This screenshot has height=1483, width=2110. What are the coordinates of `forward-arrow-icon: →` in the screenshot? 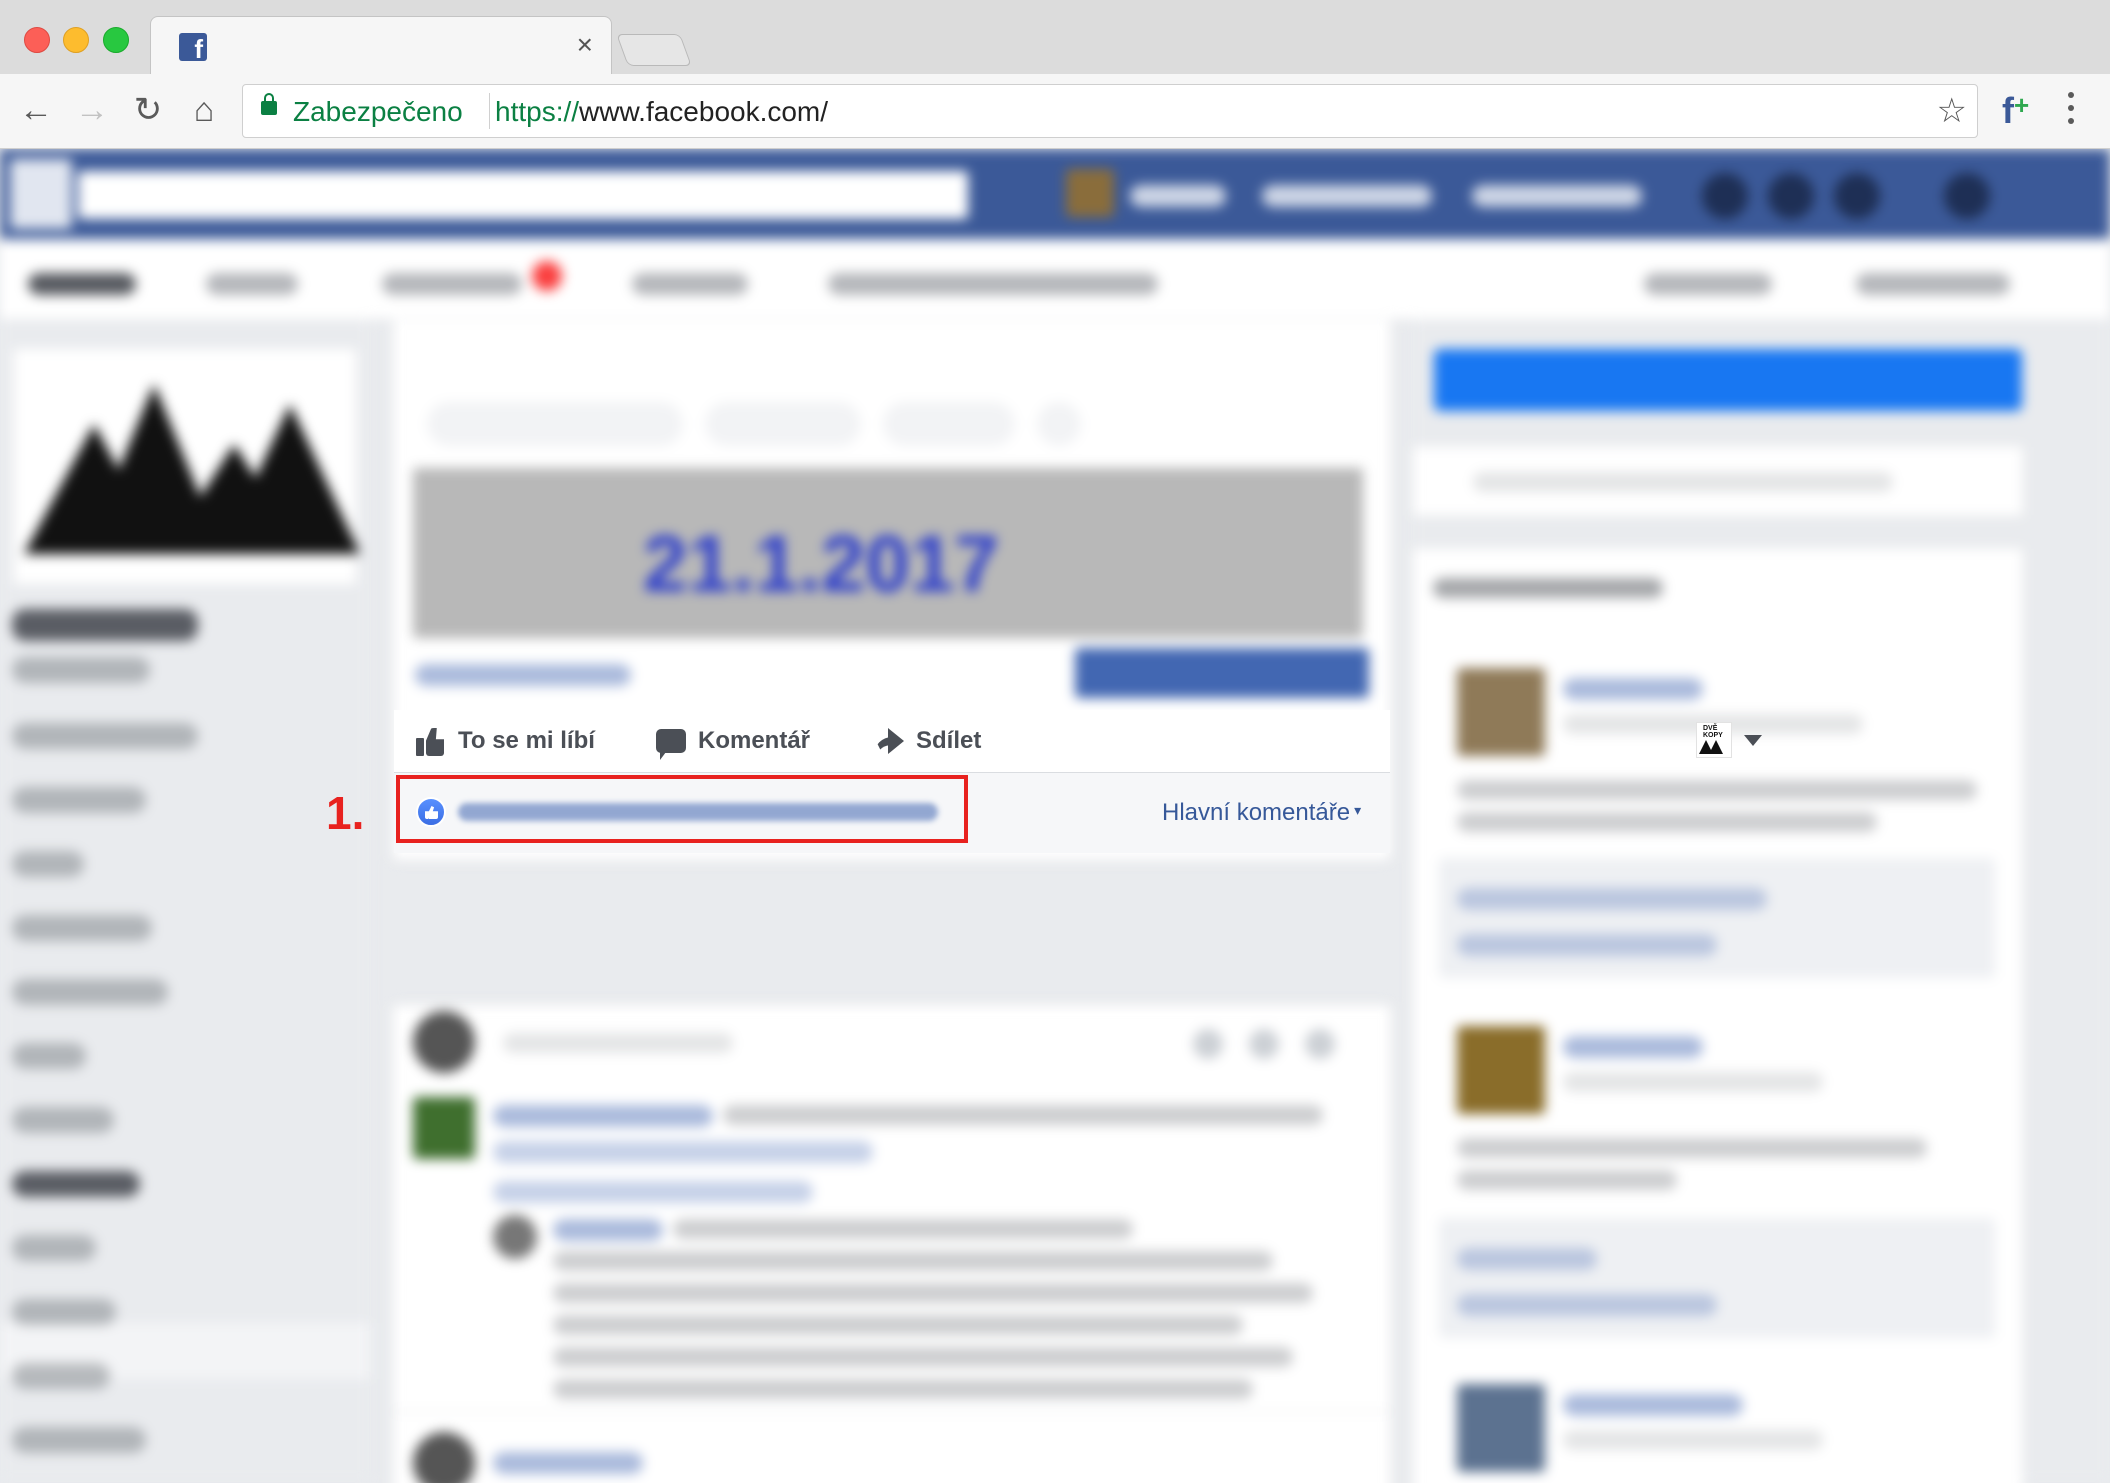 It's located at (92, 110).